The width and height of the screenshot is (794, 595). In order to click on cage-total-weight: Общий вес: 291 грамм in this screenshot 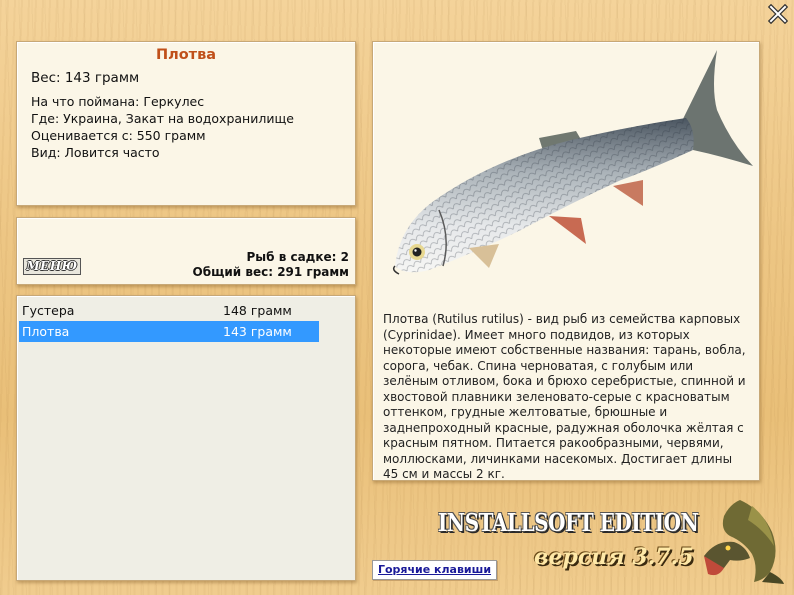, I will do `click(270, 272)`.